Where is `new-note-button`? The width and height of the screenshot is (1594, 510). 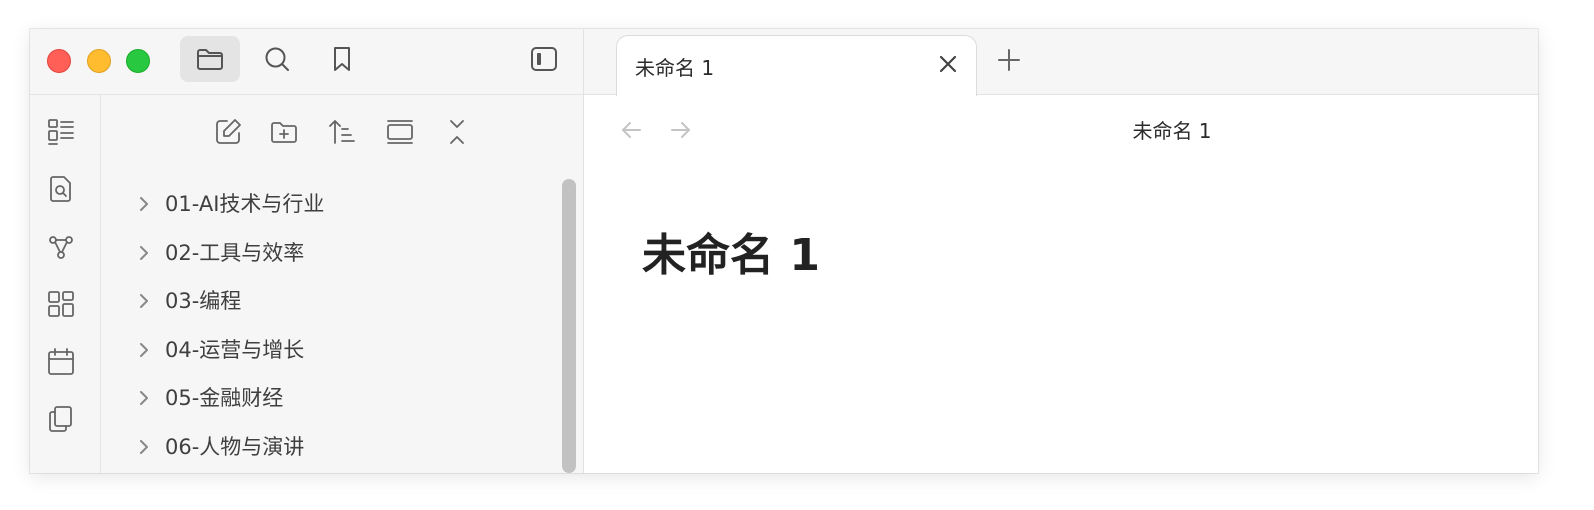 new-note-button is located at coordinates (228, 132).